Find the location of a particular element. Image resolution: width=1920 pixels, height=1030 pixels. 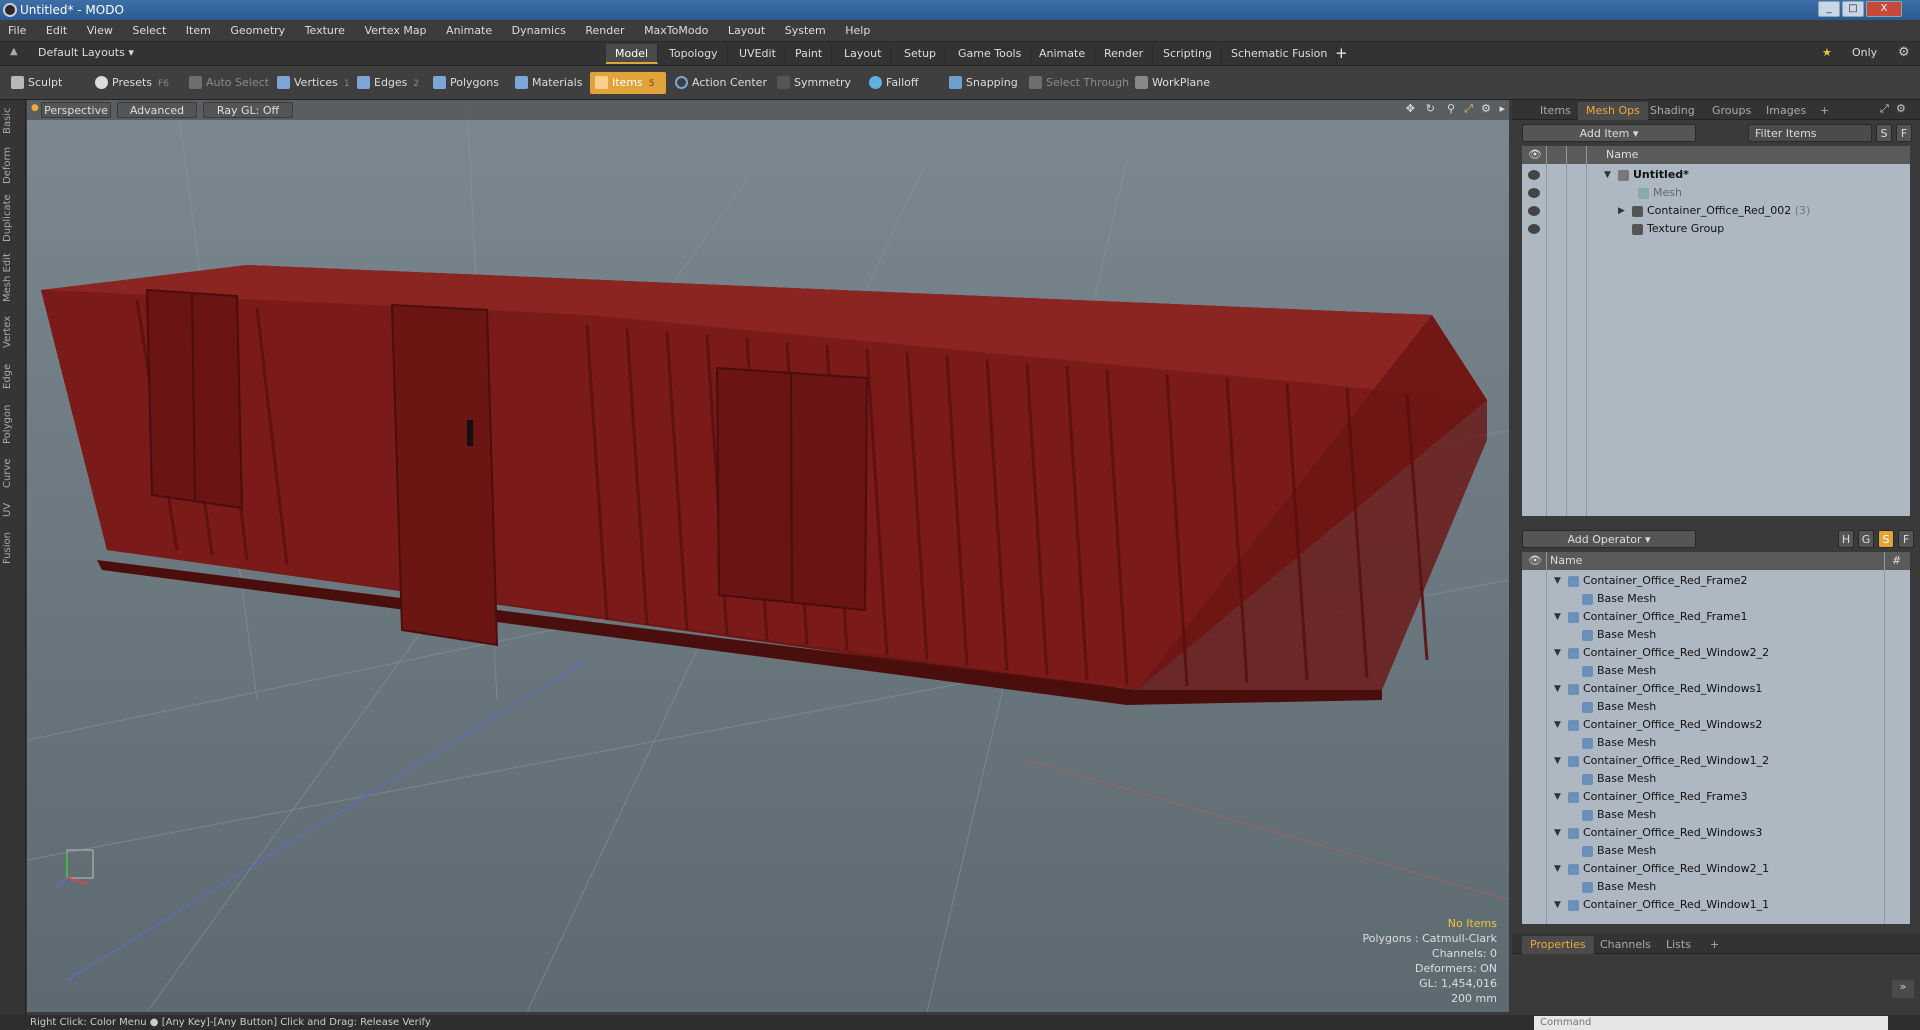

menu-layout: Layout is located at coordinates (746, 31).